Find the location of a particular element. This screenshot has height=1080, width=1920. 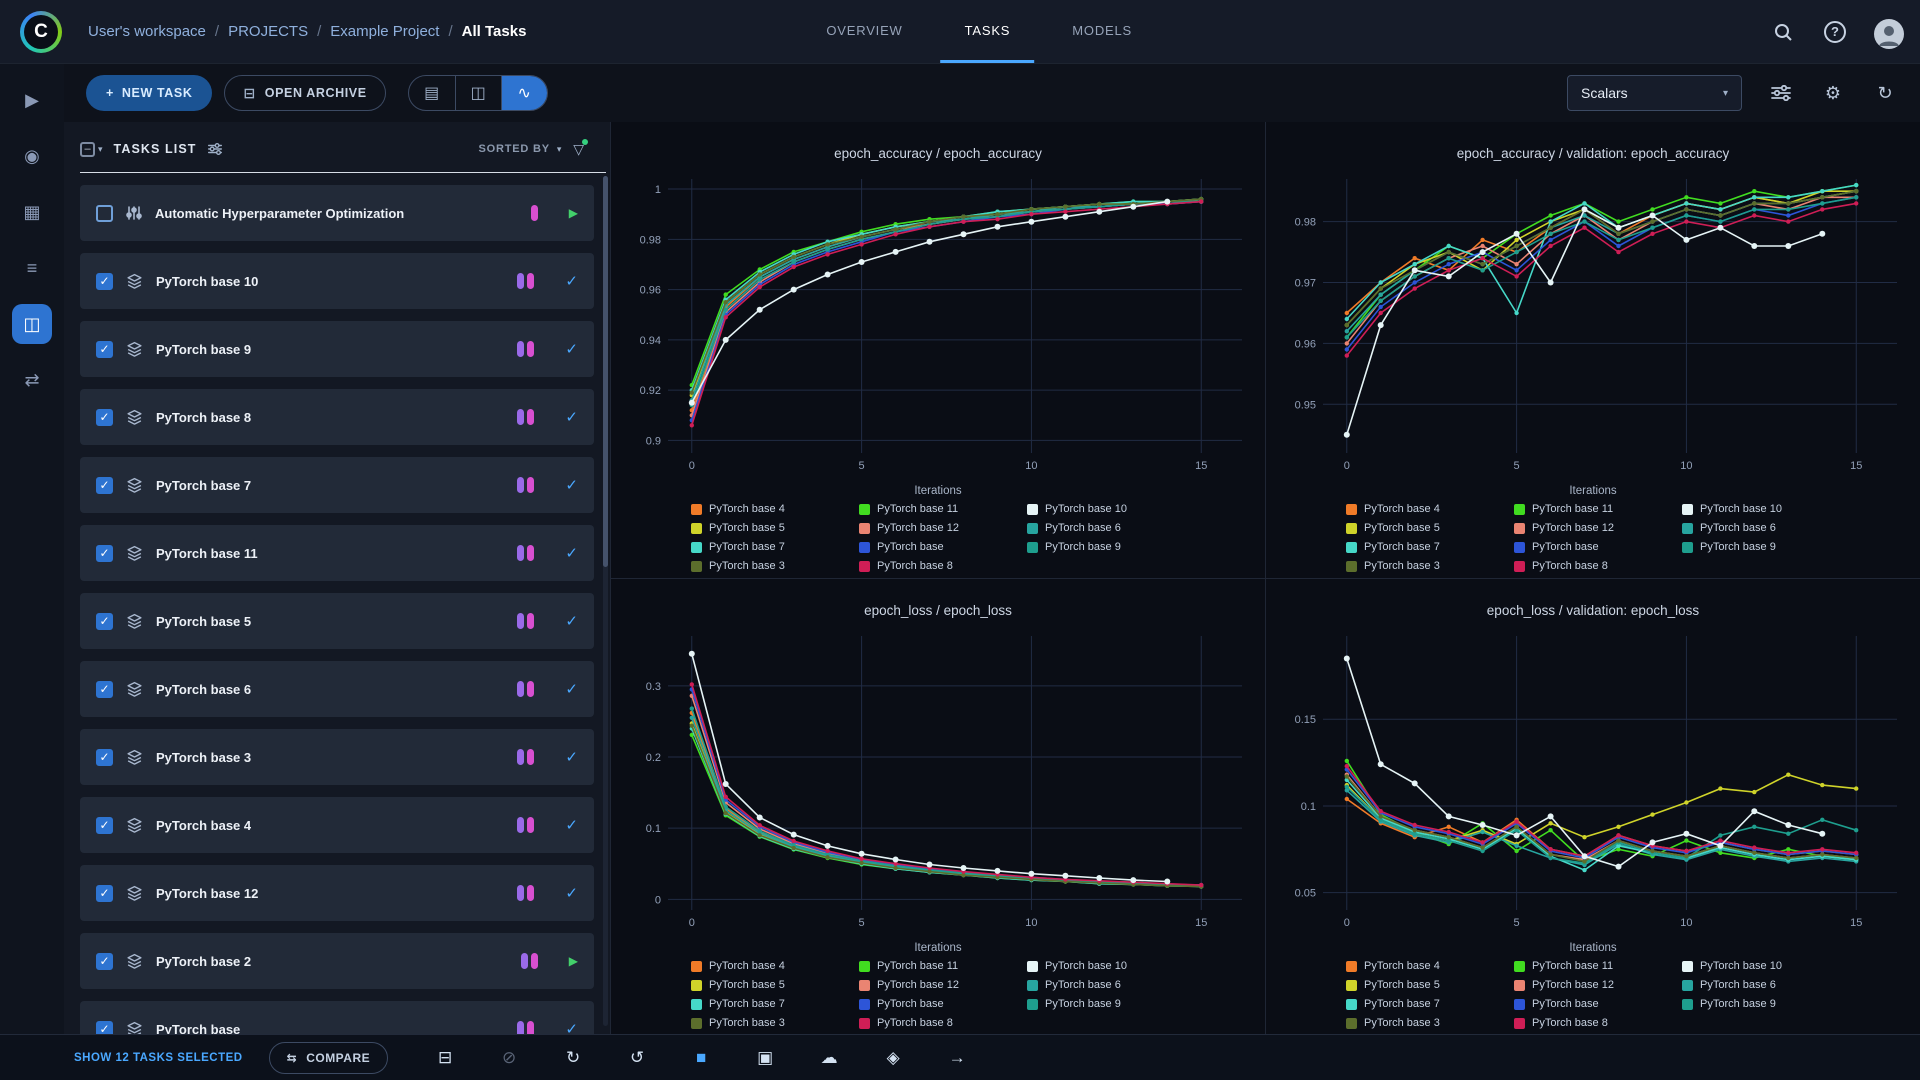

auto-refresh-icon: ↻ is located at coordinates (1885, 93).